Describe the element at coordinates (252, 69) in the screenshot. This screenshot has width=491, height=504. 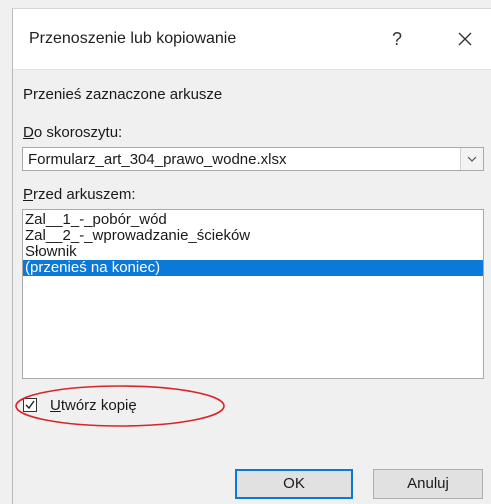
I see `title-separator` at that location.